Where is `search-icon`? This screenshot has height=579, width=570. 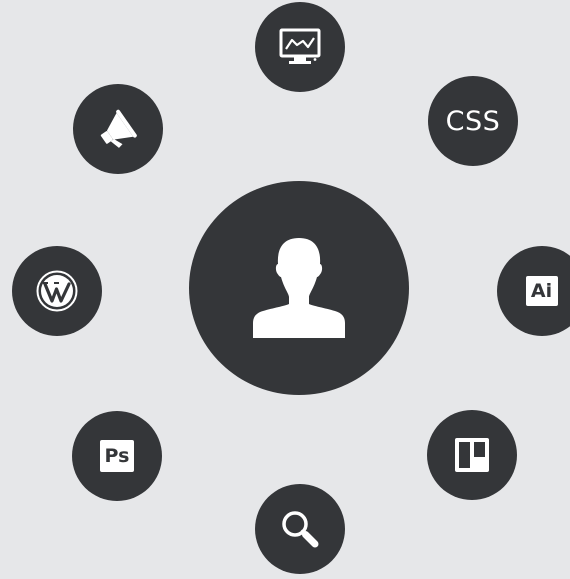
search-icon is located at coordinates (300, 529).